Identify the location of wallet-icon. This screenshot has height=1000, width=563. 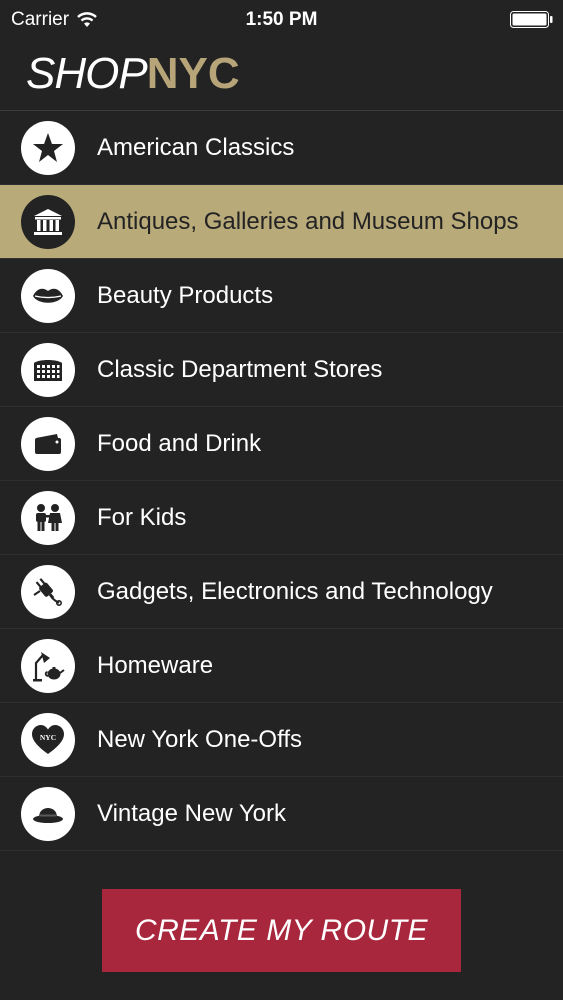
(48, 443).